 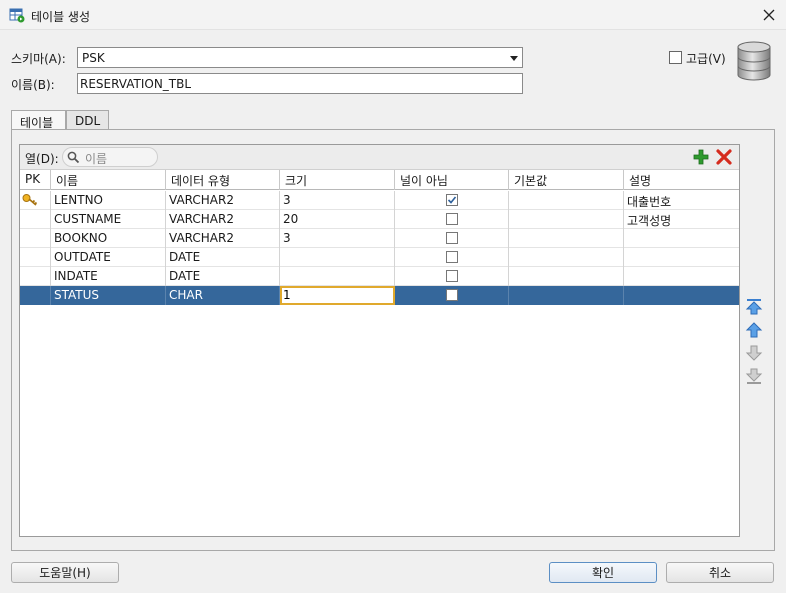 I want to click on column-search-input: 이름, so click(x=110, y=157).